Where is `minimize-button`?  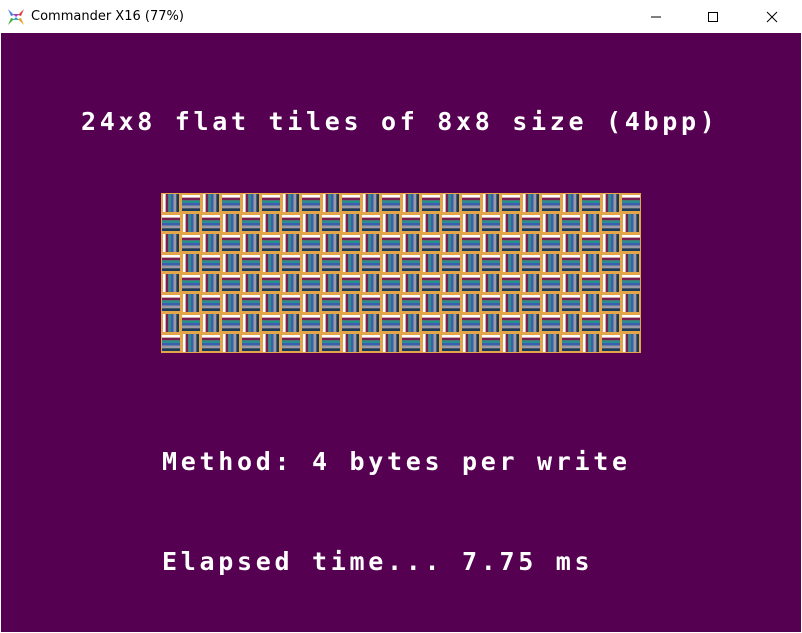
minimize-button is located at coordinates (656, 16).